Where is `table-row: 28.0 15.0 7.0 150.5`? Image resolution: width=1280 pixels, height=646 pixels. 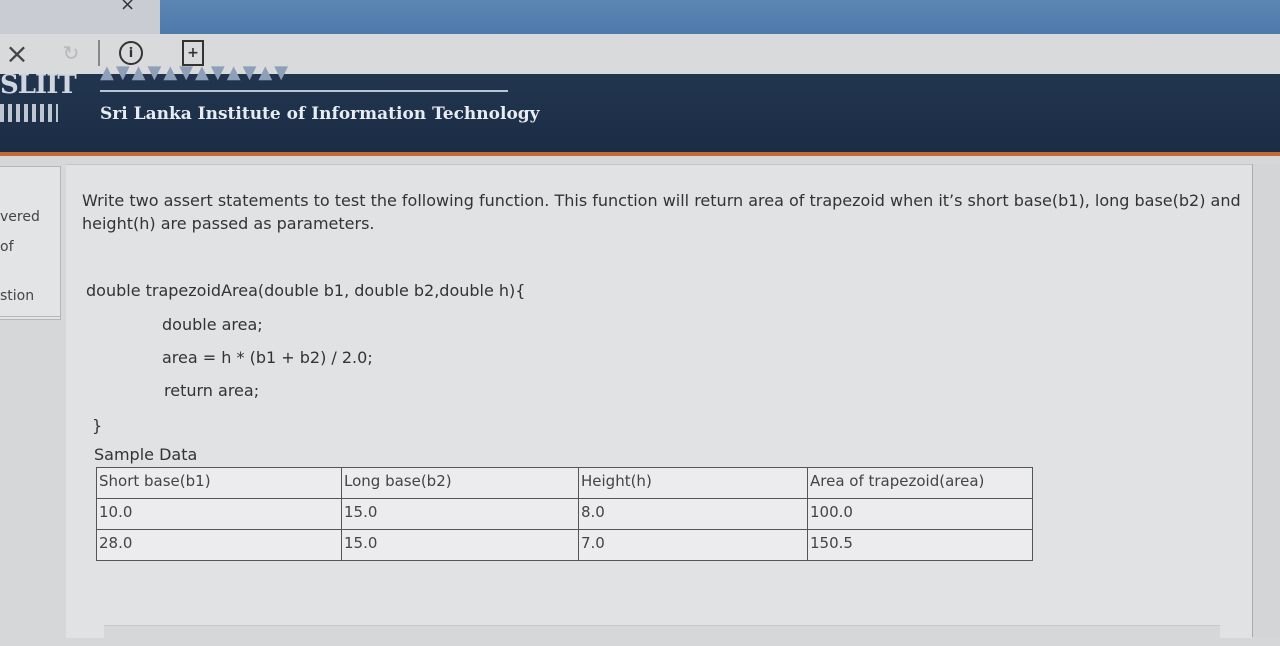 table-row: 28.0 15.0 7.0 150.5 is located at coordinates (564, 545).